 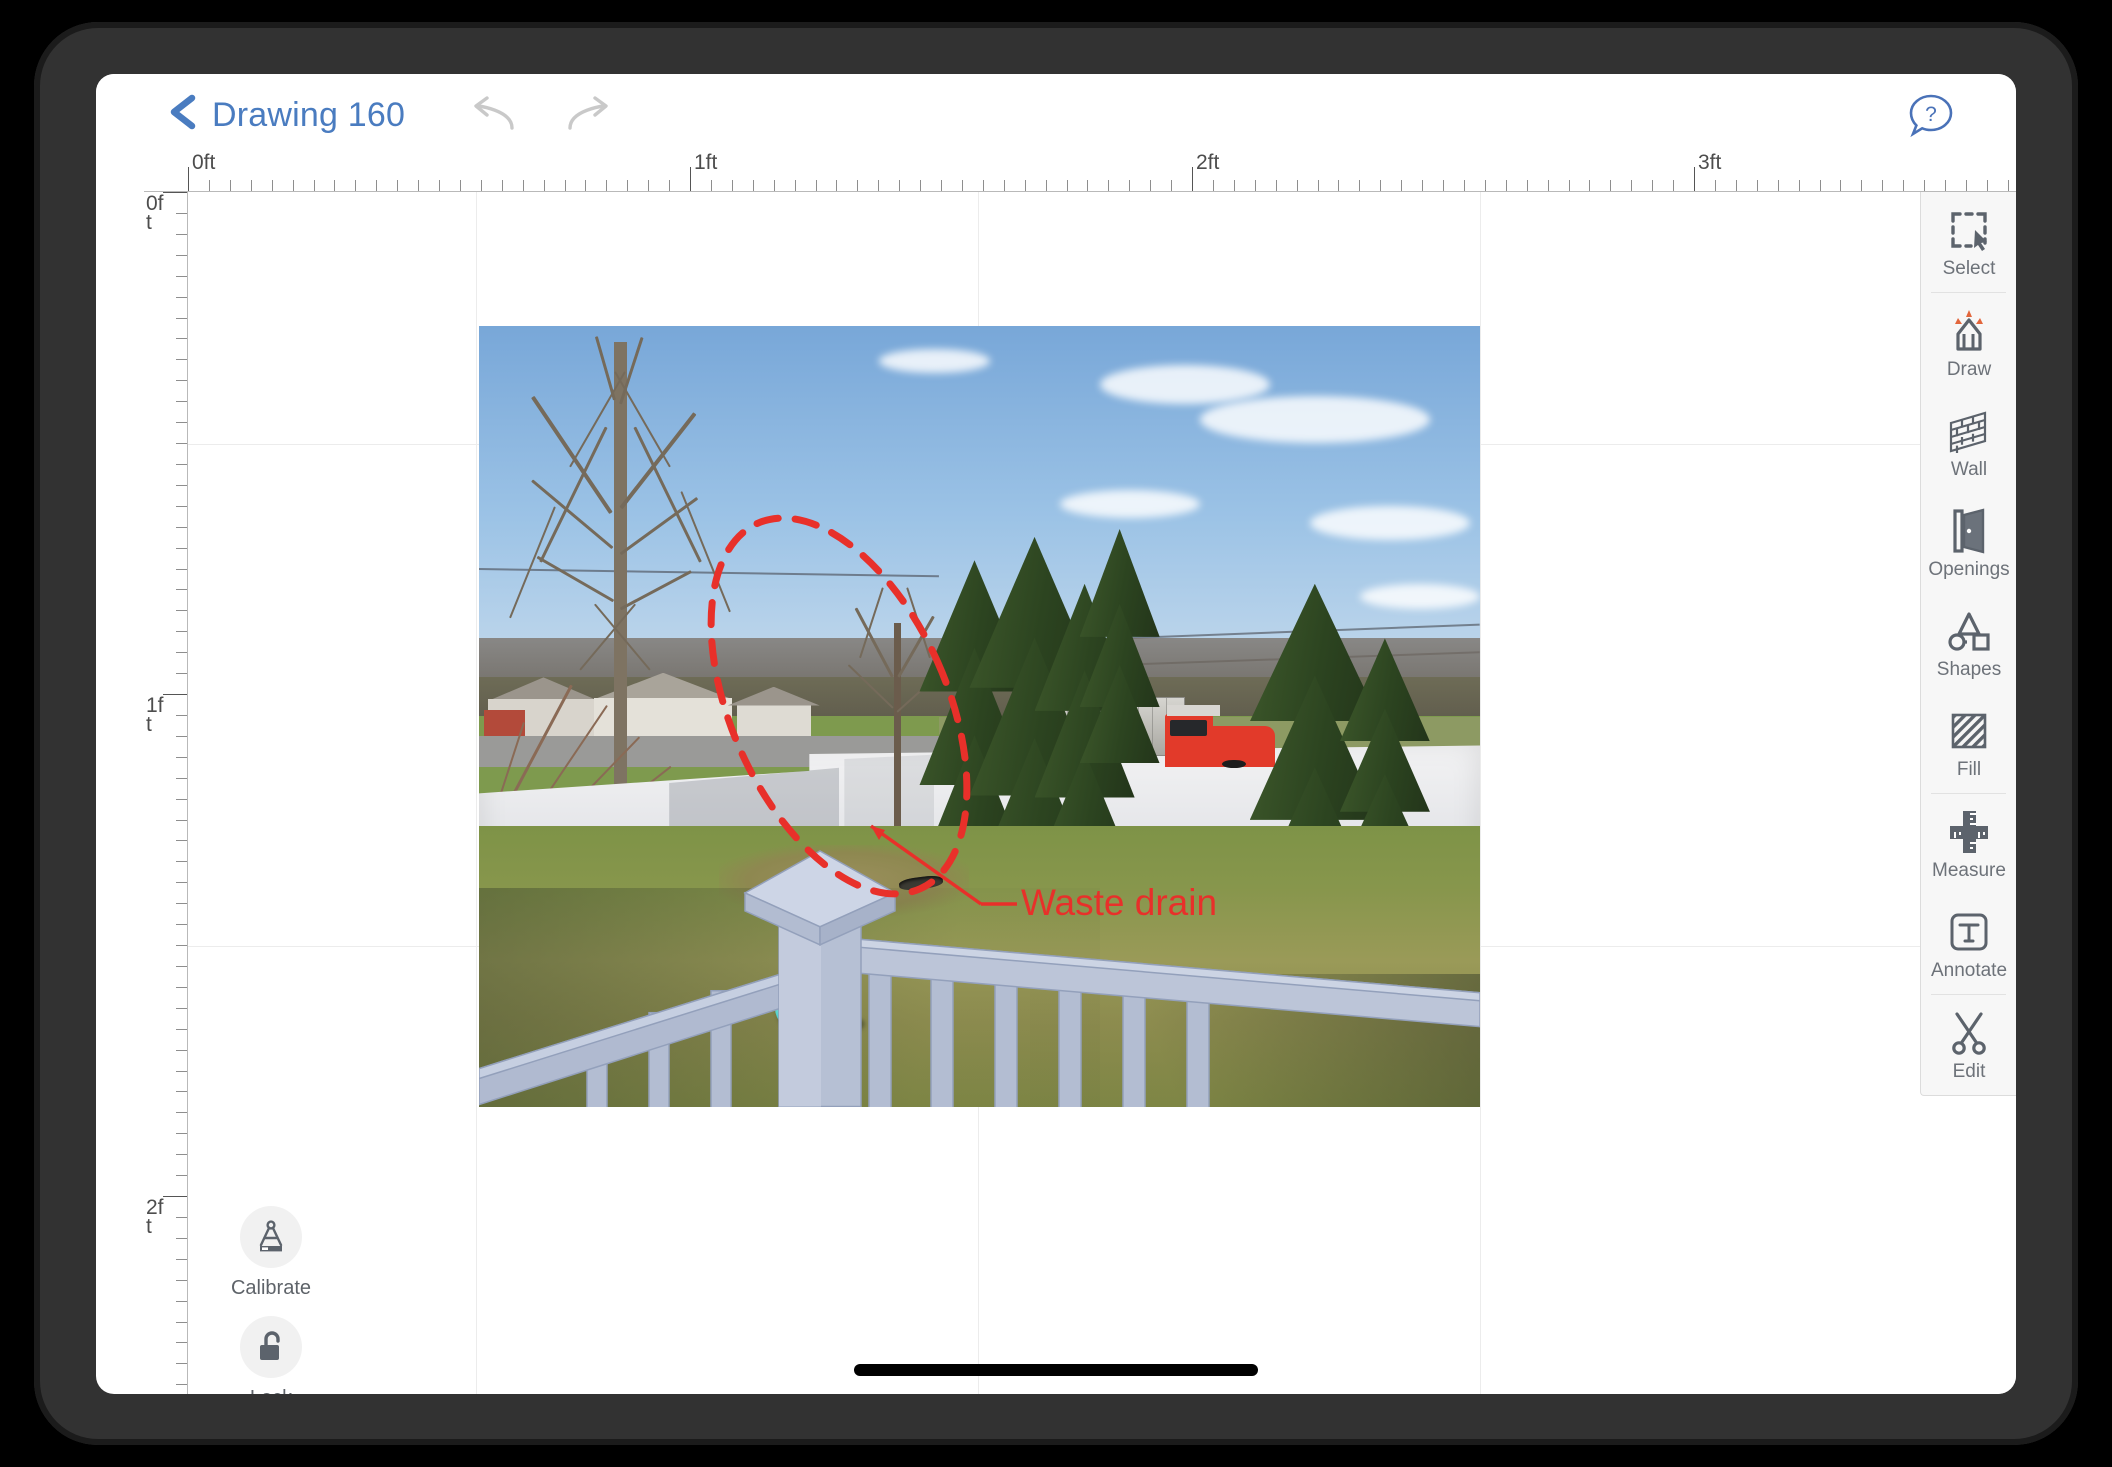 I want to click on tool-edit: Edit, so click(x=1968, y=1045).